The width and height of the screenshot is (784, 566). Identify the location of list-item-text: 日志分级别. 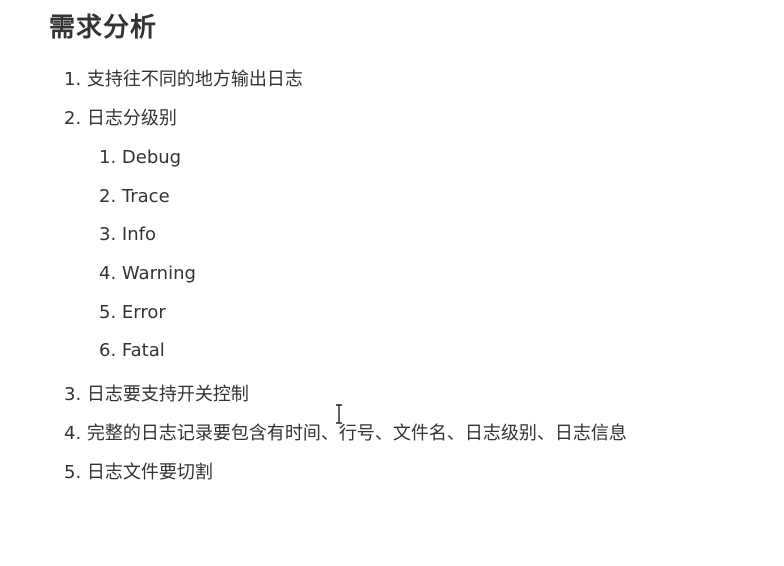
(131, 118).